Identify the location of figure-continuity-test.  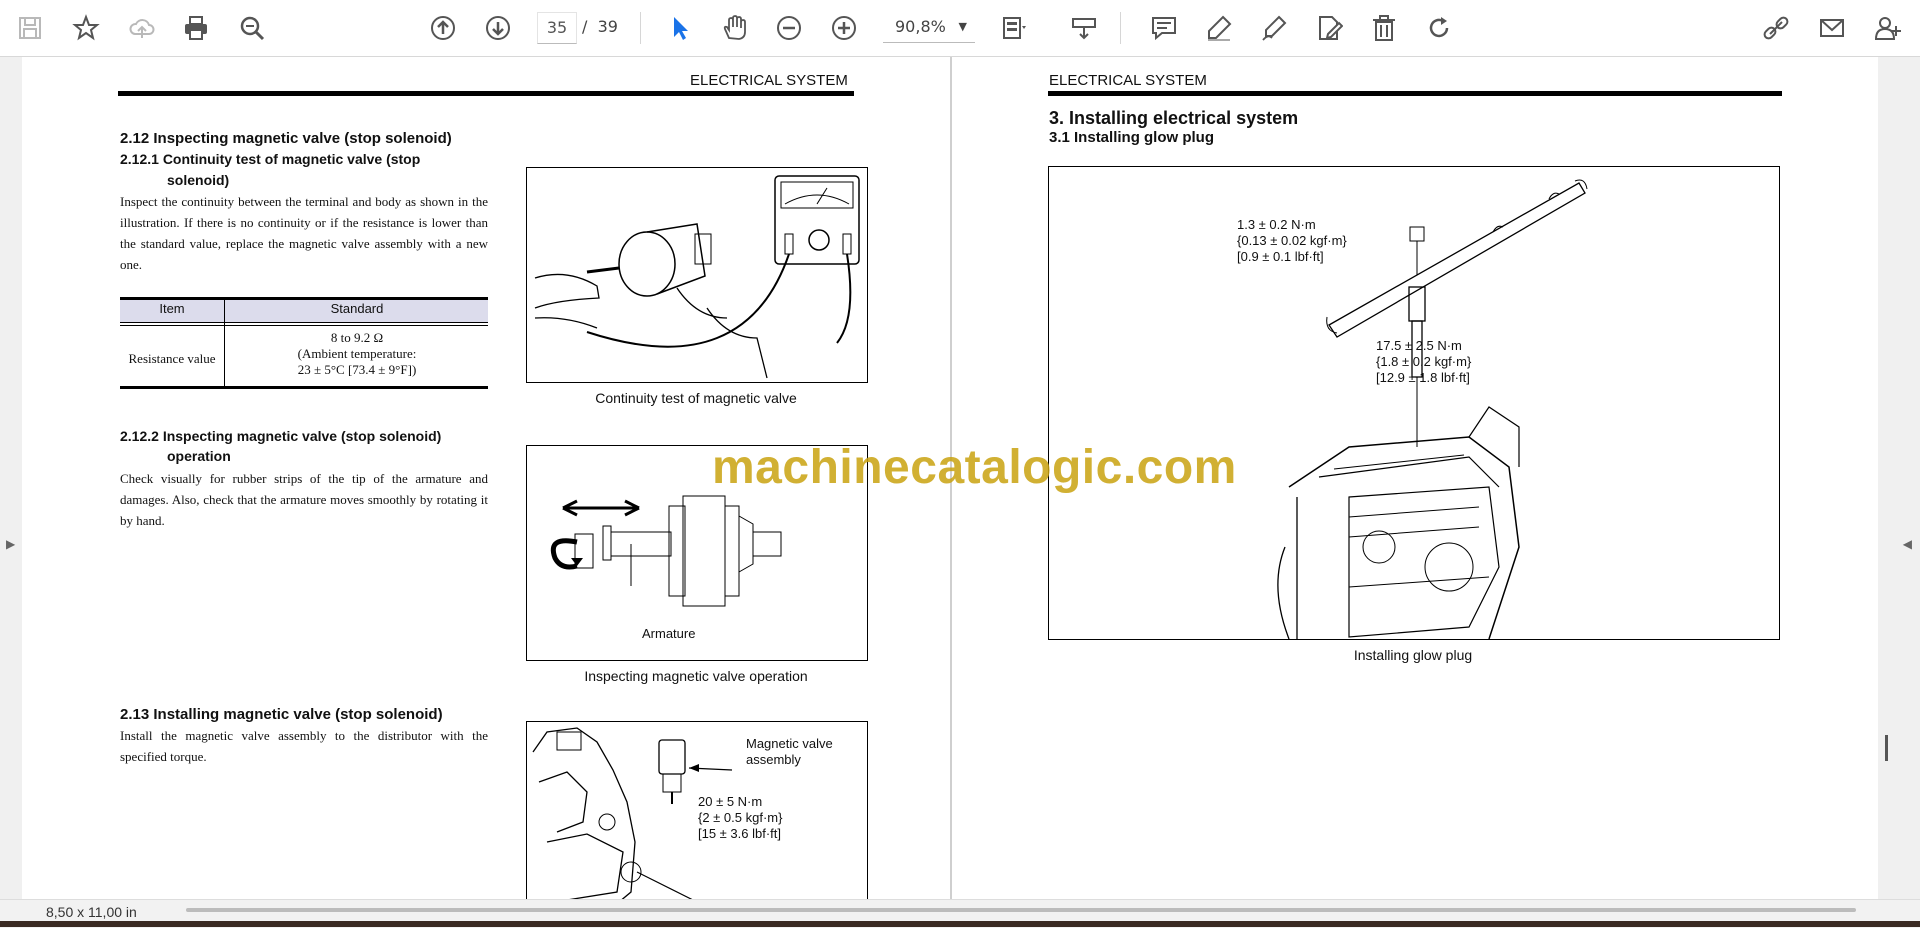
(697, 275).